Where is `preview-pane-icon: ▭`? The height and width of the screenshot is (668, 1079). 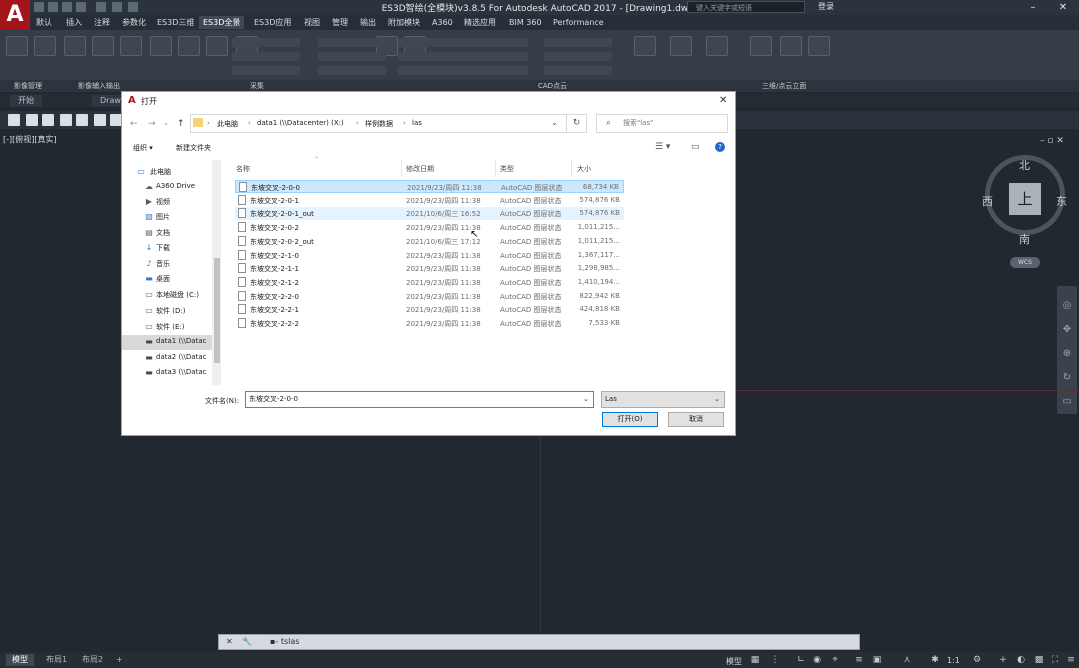 preview-pane-icon: ▭ is located at coordinates (695, 147).